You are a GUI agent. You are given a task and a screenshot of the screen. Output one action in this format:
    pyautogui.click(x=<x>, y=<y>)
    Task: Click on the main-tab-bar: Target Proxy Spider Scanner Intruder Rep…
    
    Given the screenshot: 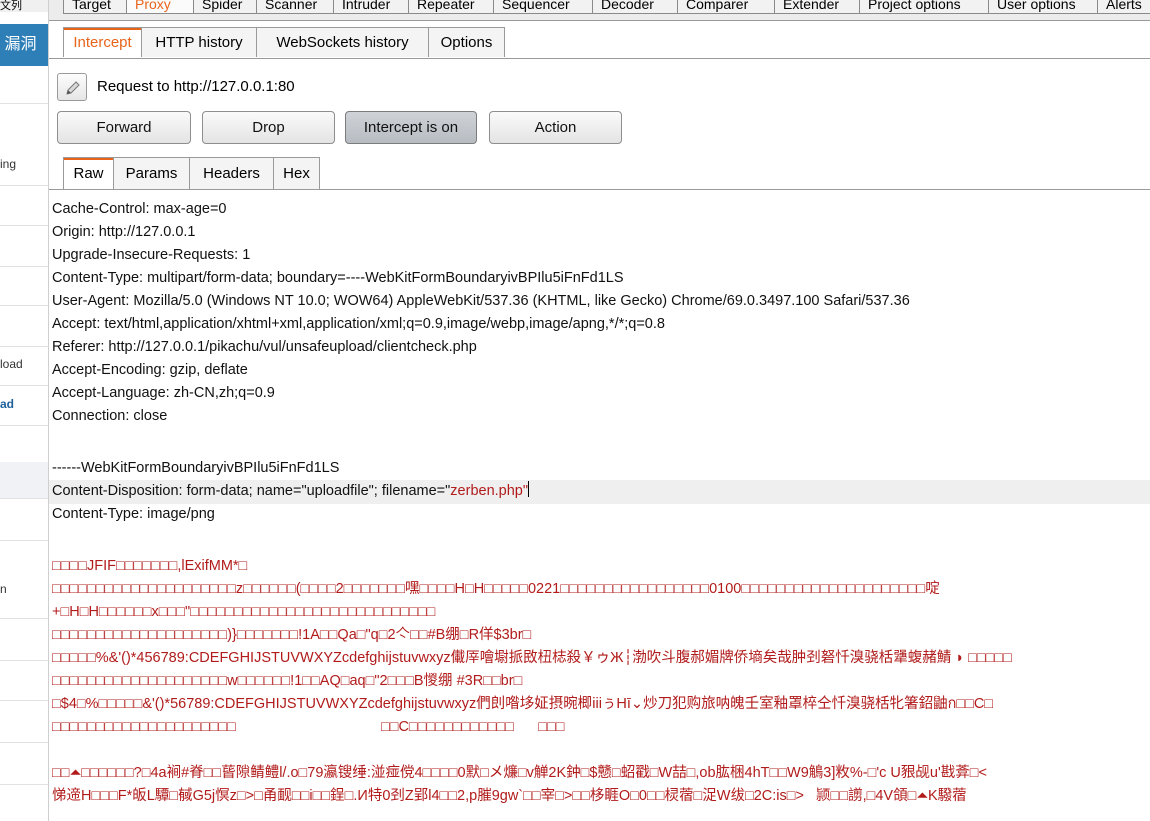 What is the action you would take?
    pyautogui.click(x=599, y=10)
    